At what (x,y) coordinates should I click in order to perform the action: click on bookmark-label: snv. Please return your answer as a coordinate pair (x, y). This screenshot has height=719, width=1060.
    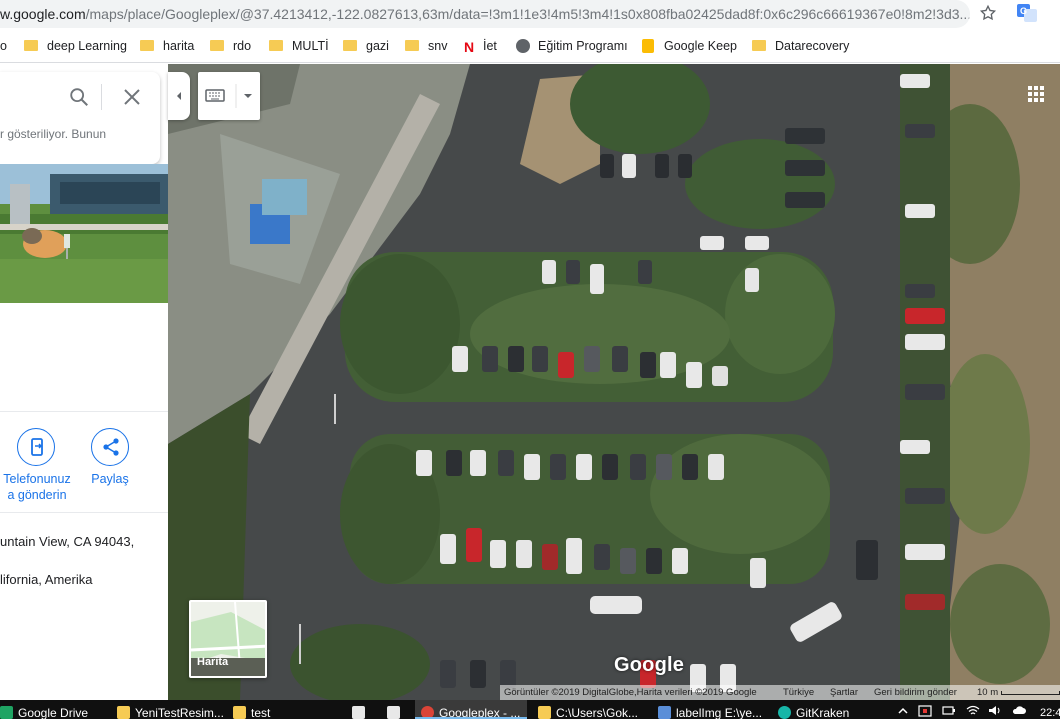
    Looking at the image, I should click on (438, 46).